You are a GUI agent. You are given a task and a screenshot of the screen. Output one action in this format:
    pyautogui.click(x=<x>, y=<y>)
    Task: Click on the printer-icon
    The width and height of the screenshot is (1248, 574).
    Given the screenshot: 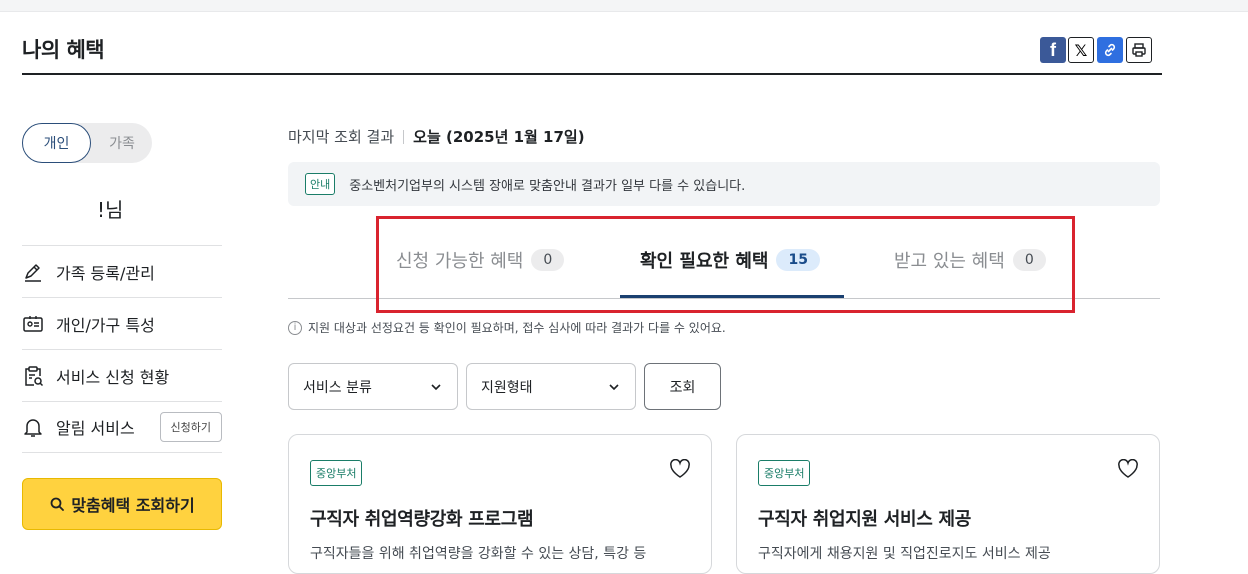 What is the action you would take?
    pyautogui.click(x=1139, y=50)
    